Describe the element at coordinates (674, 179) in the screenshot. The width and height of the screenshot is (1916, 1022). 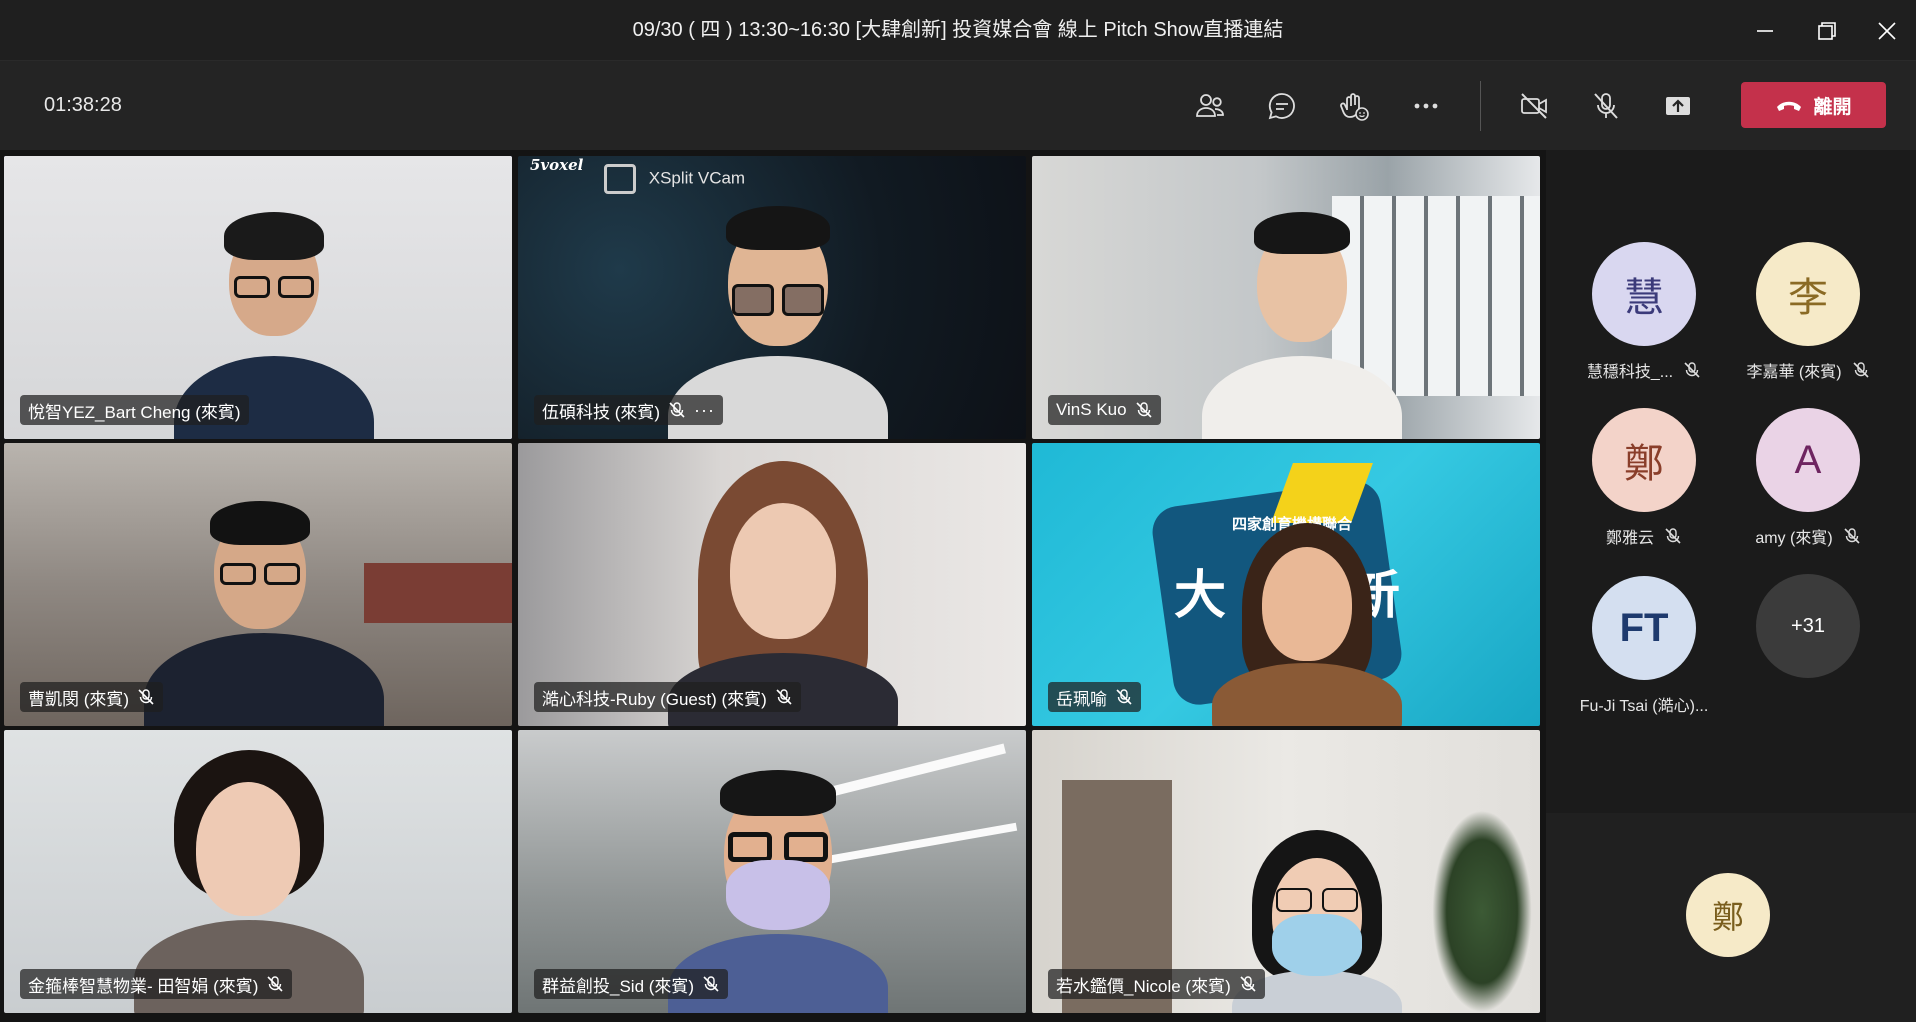
I see `brand-watermark: XSplit VCam` at that location.